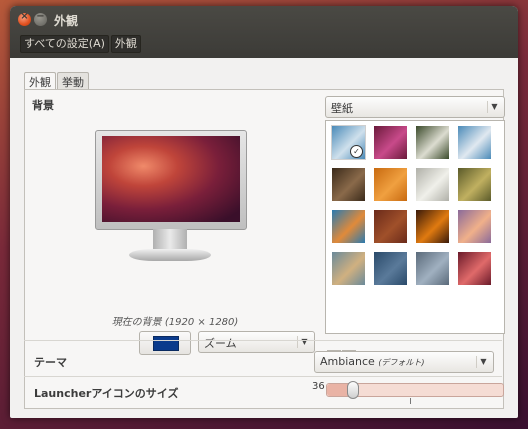  What do you see at coordinates (43, 105) in the screenshot?
I see `background-label: 背景` at bounding box center [43, 105].